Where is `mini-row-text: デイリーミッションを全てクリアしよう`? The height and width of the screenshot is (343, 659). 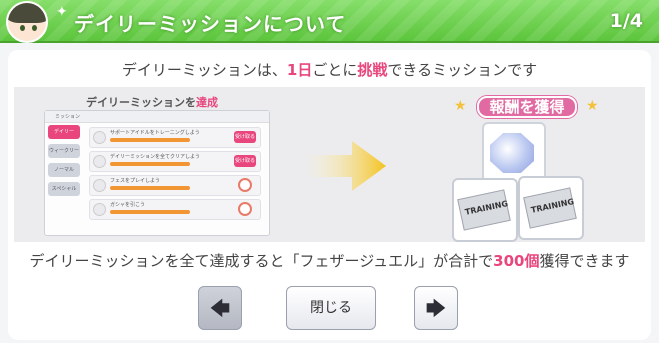
mini-row-text: デイリーミッションを全てクリアしよう is located at coordinates (155, 157).